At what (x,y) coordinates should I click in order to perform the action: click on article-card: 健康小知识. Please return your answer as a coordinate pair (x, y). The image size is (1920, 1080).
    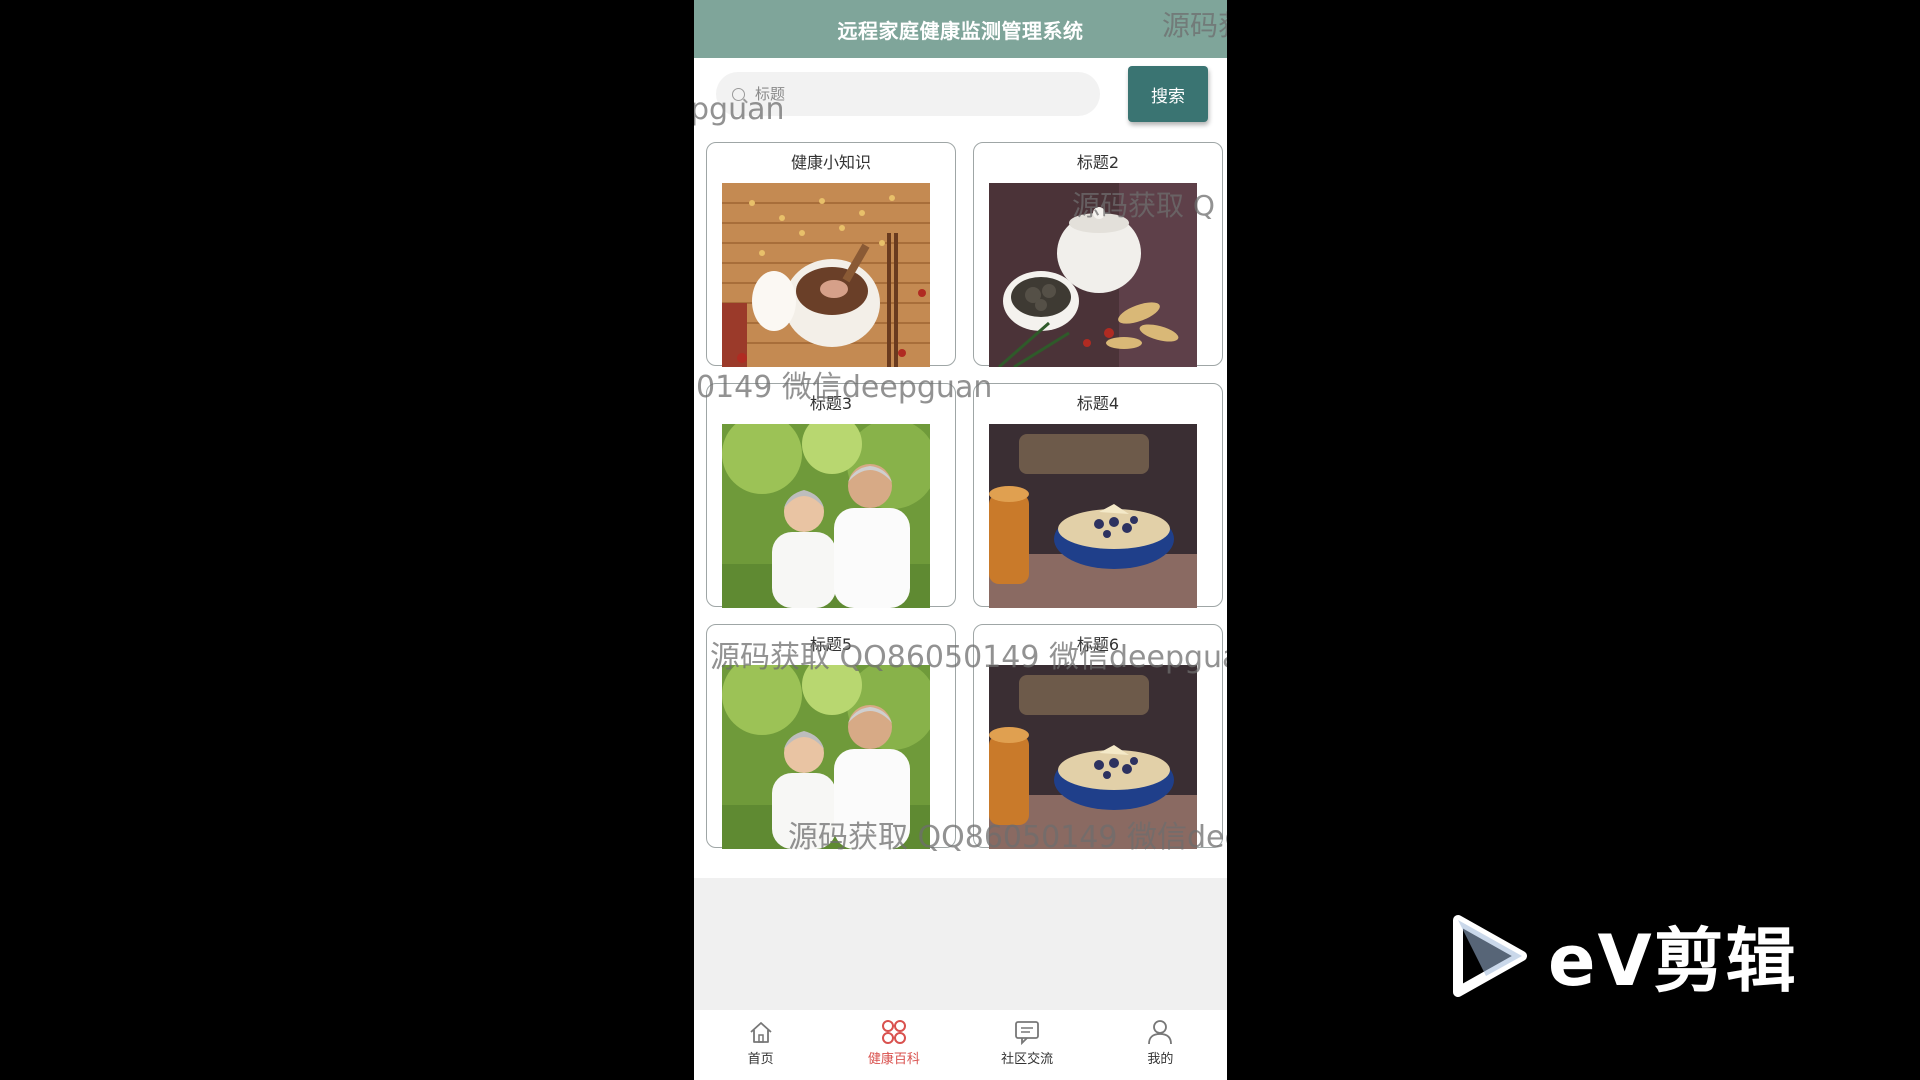
    Looking at the image, I should click on (831, 254).